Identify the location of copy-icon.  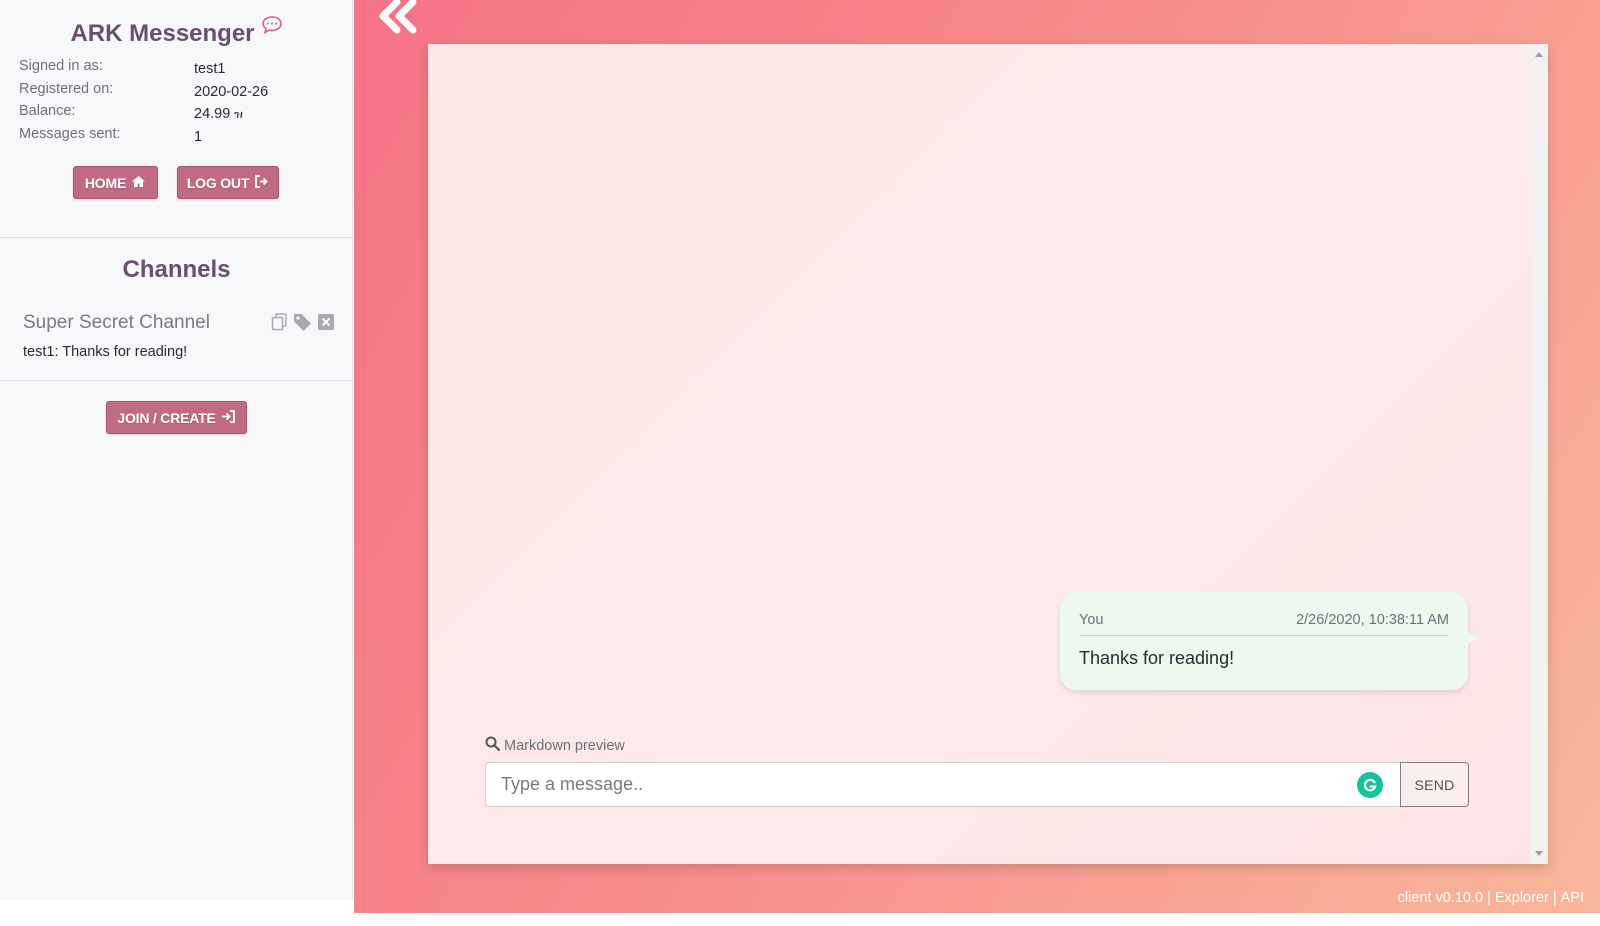
(279, 324).